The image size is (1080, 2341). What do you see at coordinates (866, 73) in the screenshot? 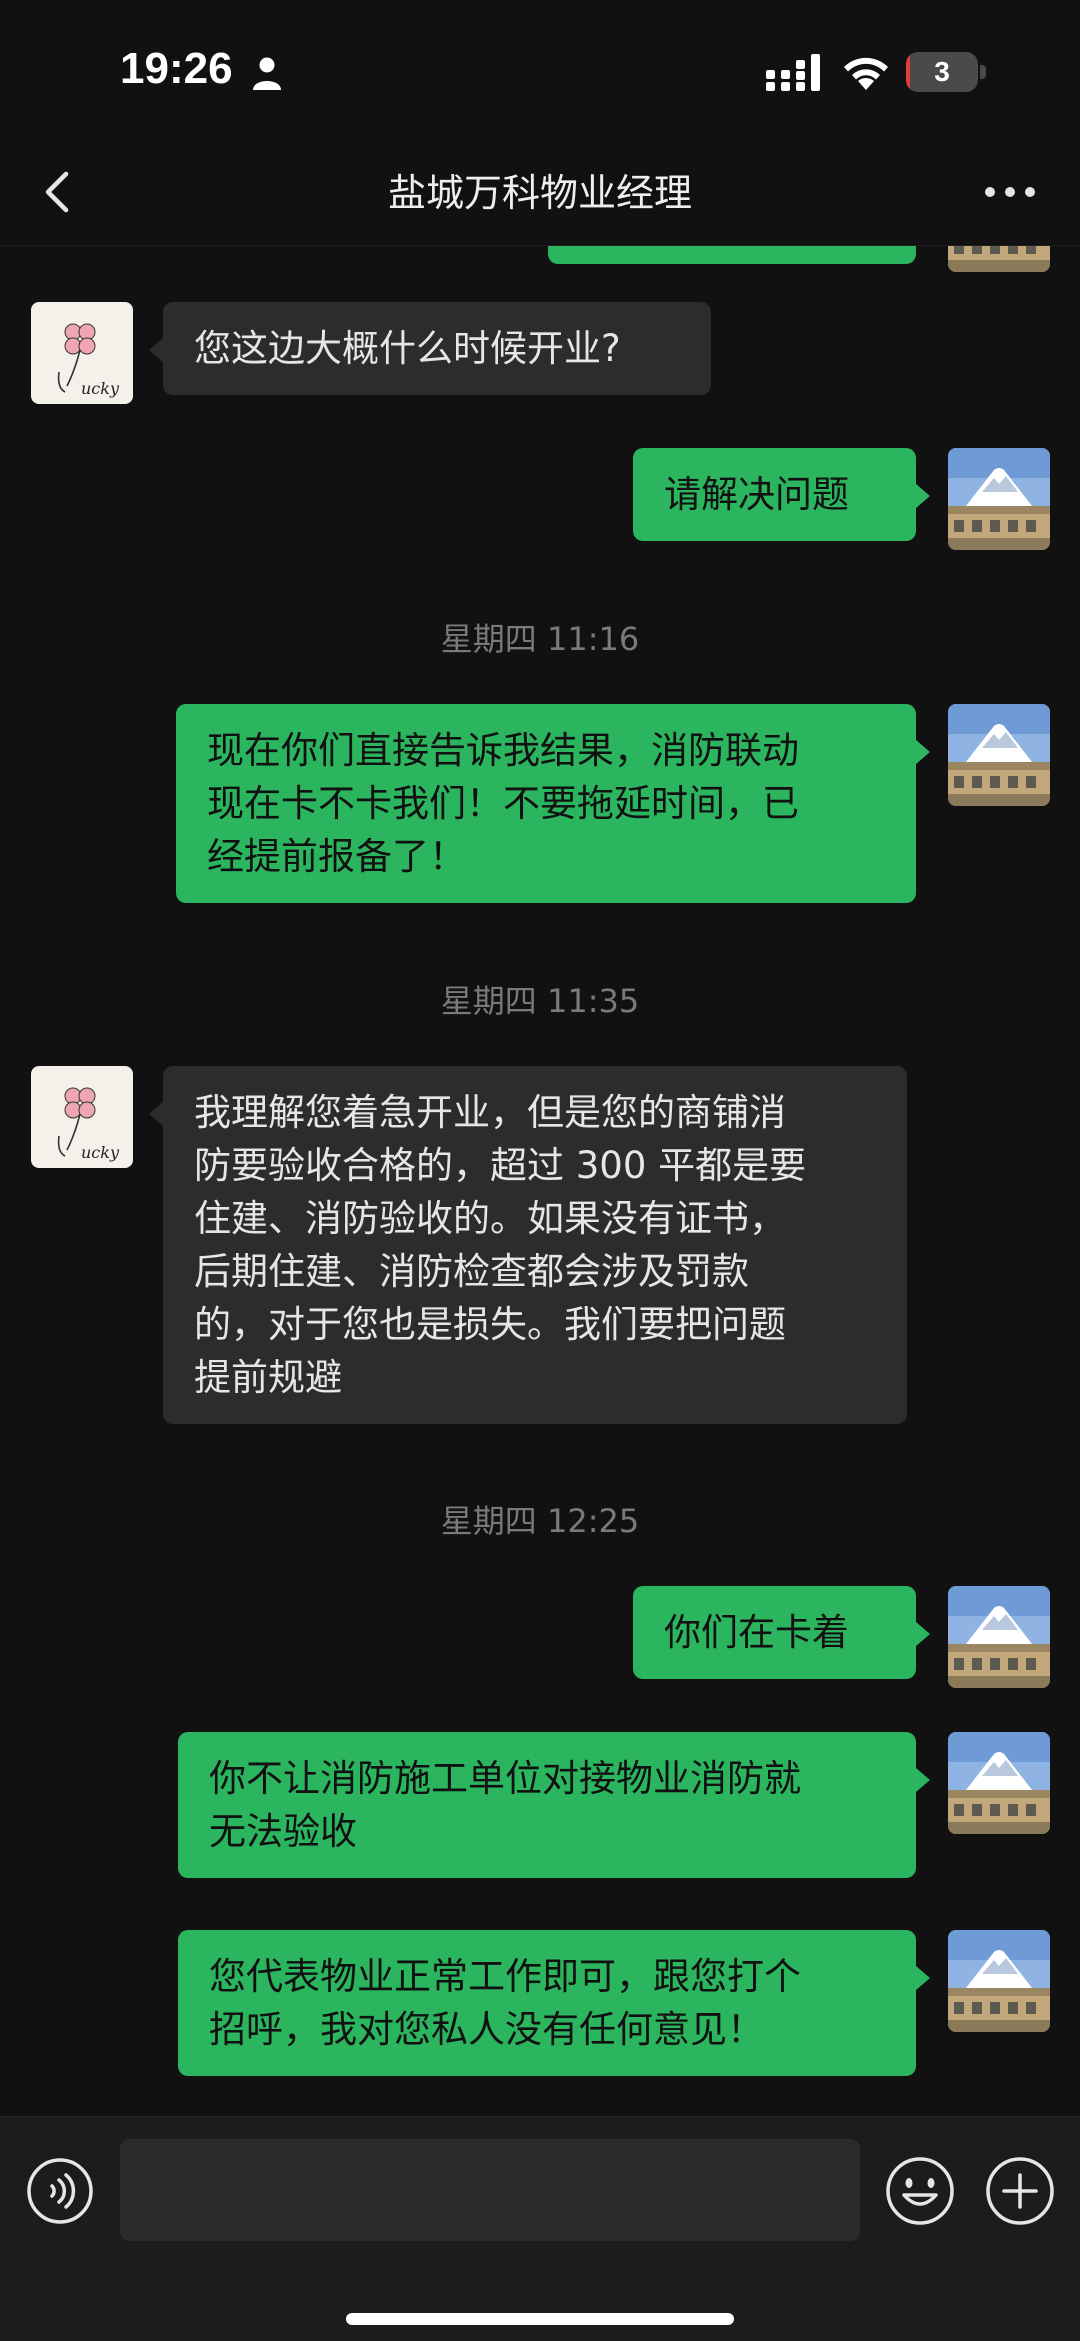
I see `wifi-icon` at bounding box center [866, 73].